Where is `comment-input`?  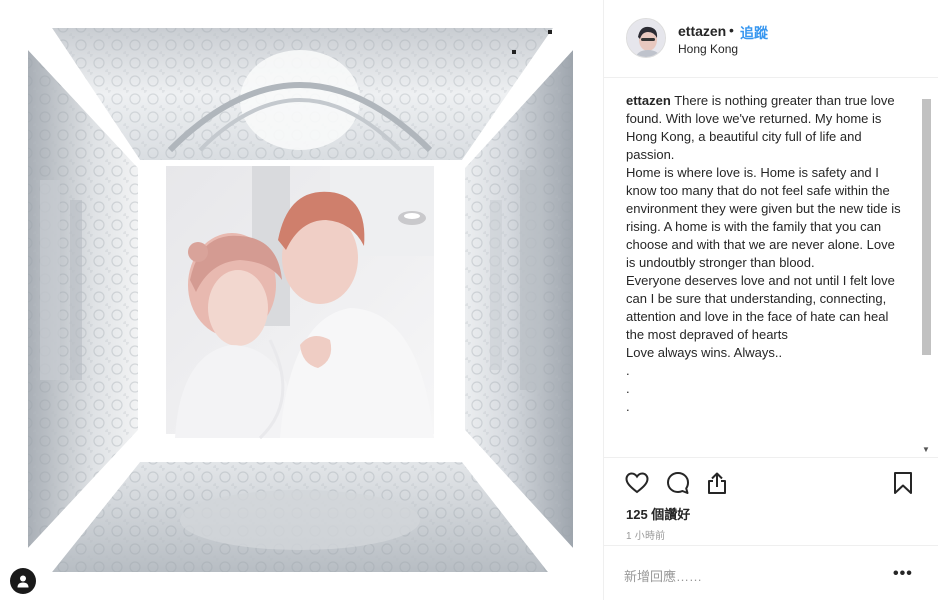 comment-input is located at coordinates (749, 576).